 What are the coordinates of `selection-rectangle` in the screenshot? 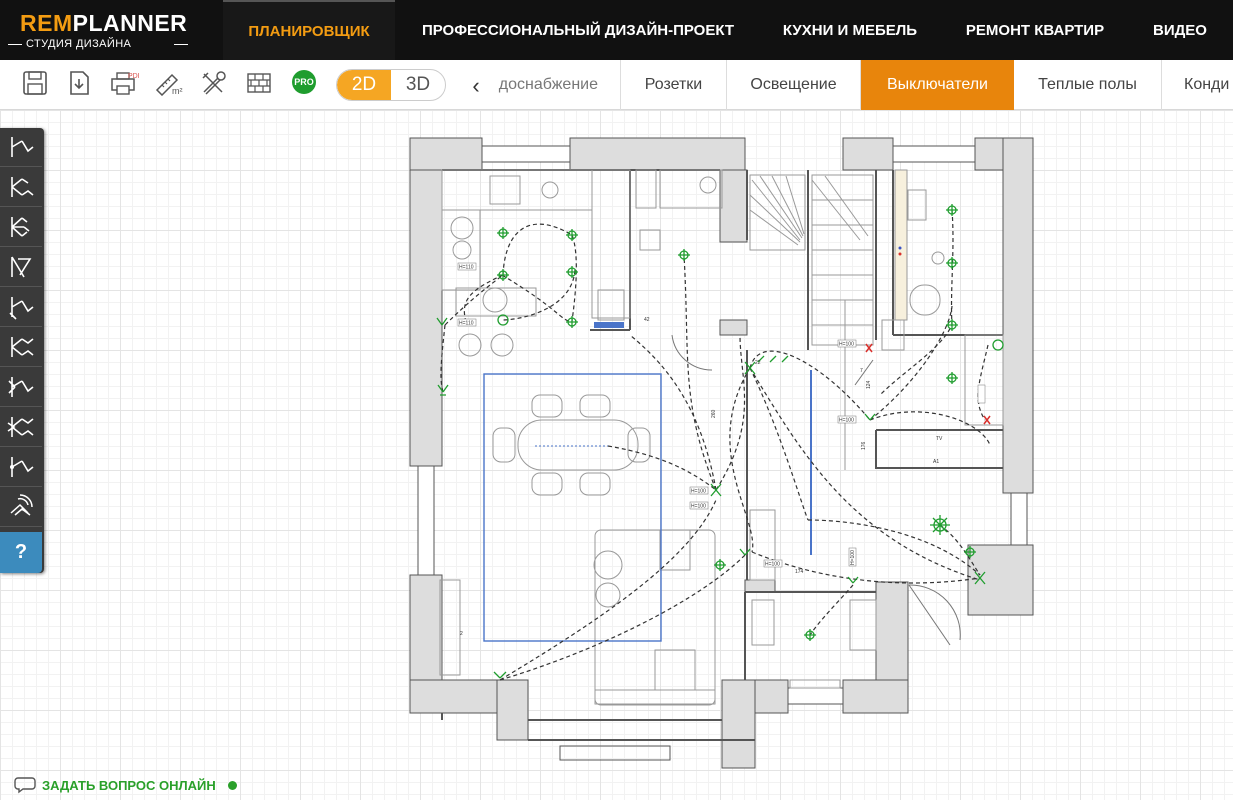 It's located at (647, 482).